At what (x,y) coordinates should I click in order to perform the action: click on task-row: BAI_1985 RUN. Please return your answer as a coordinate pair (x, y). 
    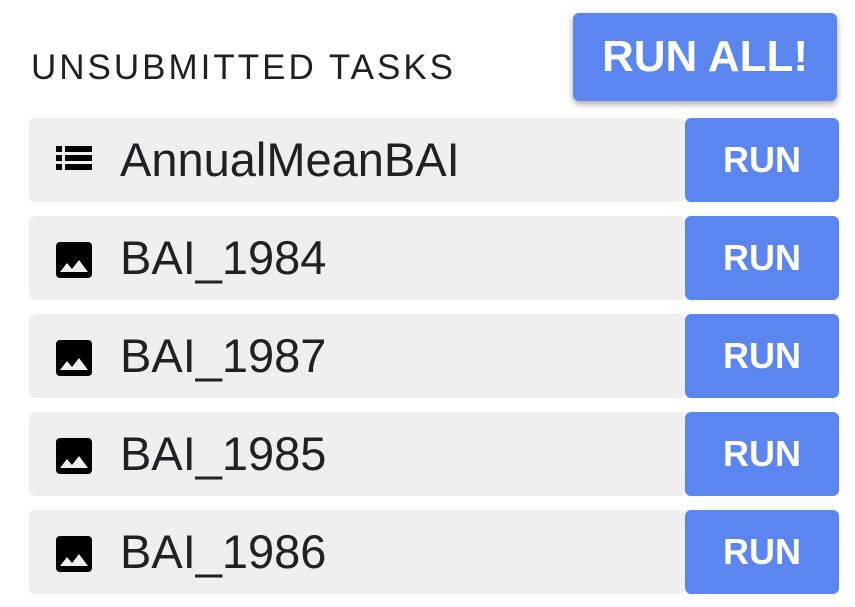
    Looking at the image, I should click on (434, 454).